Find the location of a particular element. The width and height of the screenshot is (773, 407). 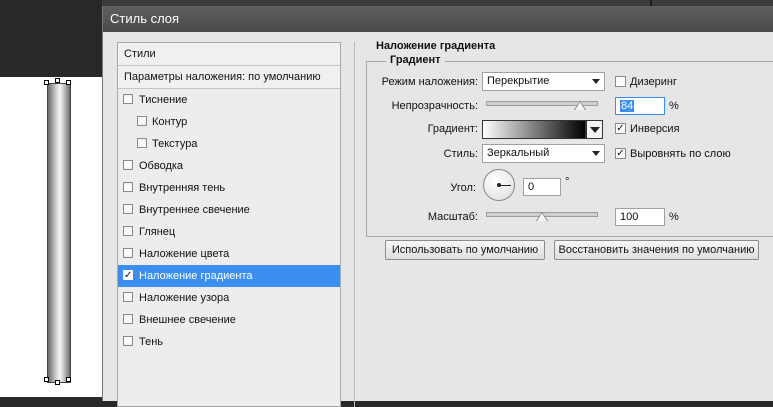

panel-divider is located at coordinates (354, 224).